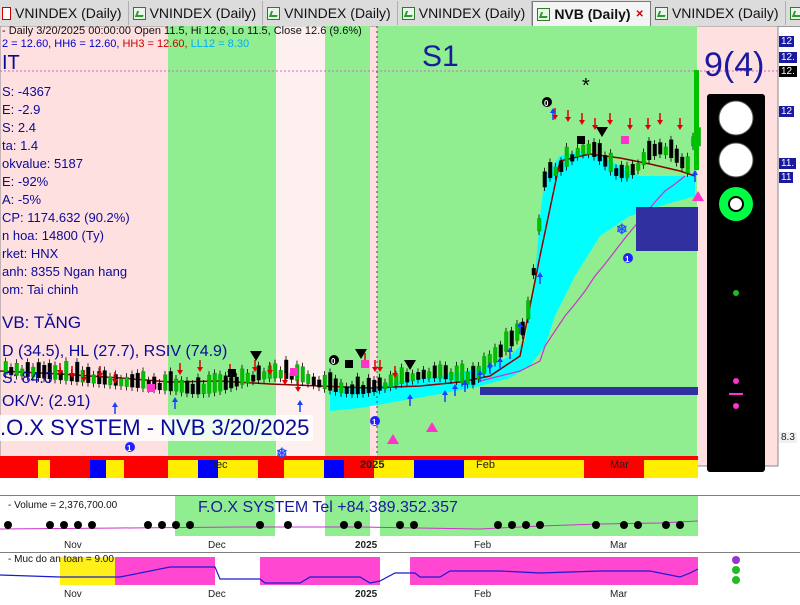 Image resolution: width=800 pixels, height=605 pixels. Describe the element at coordinates (157, 428) in the screenshot. I see `watermark: .O.X SYSTEM - NVB 3/20/2025` at that location.